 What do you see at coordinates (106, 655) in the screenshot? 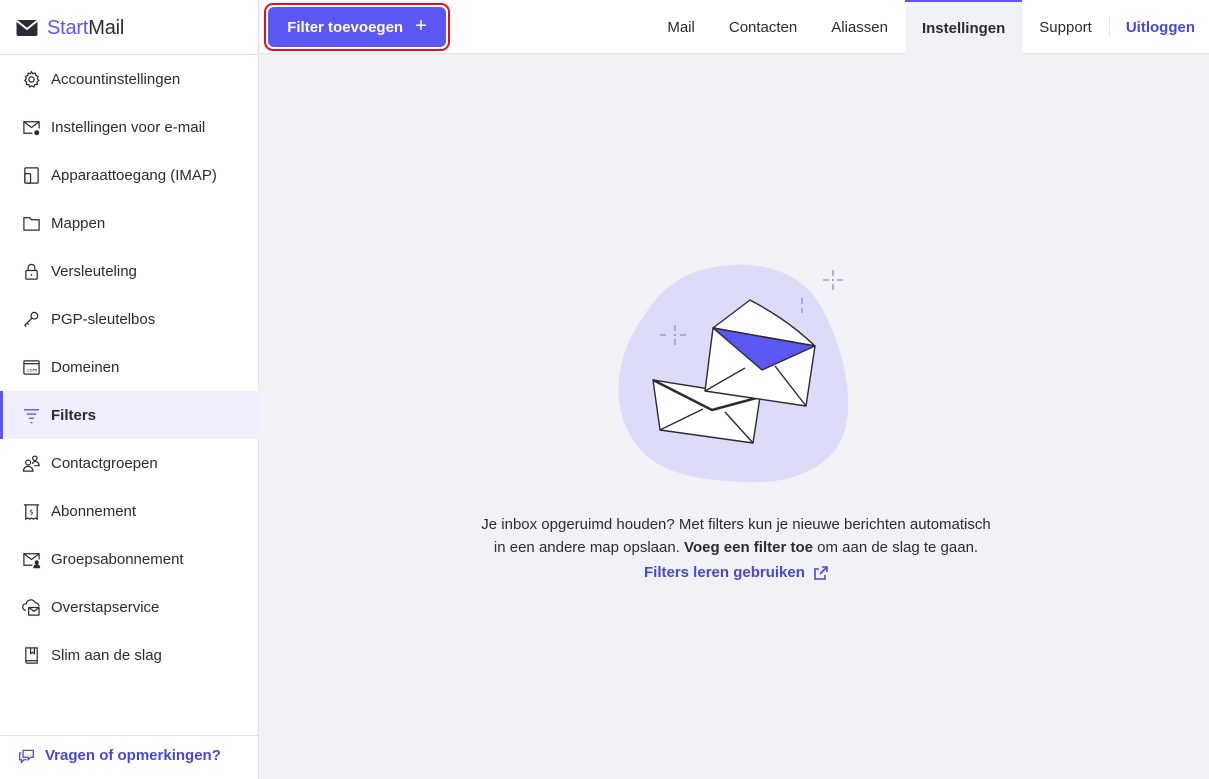
I see `sidebar-item-label: Slim aan de slag` at bounding box center [106, 655].